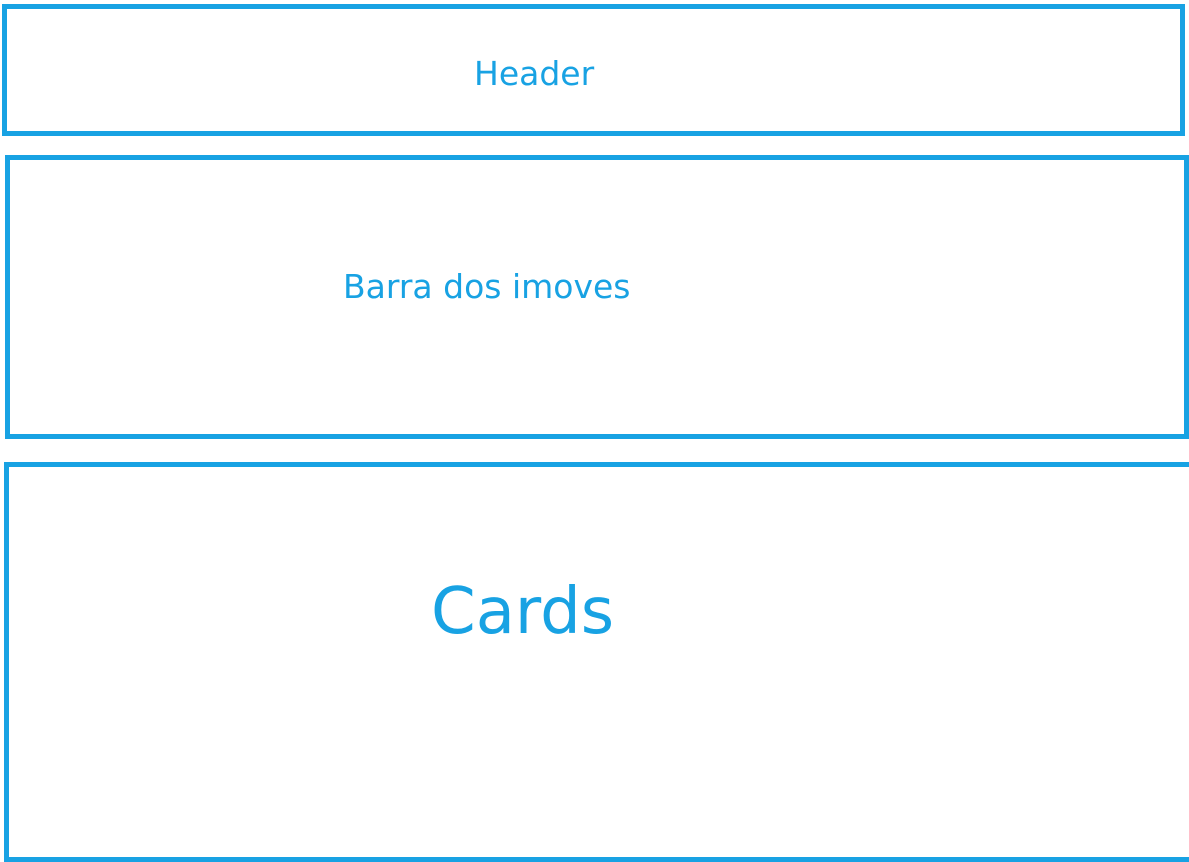 Image resolution: width=1189 pixels, height=862 pixels. Describe the element at coordinates (523, 612) in the screenshot. I see `cards-section-label: Cards` at that location.